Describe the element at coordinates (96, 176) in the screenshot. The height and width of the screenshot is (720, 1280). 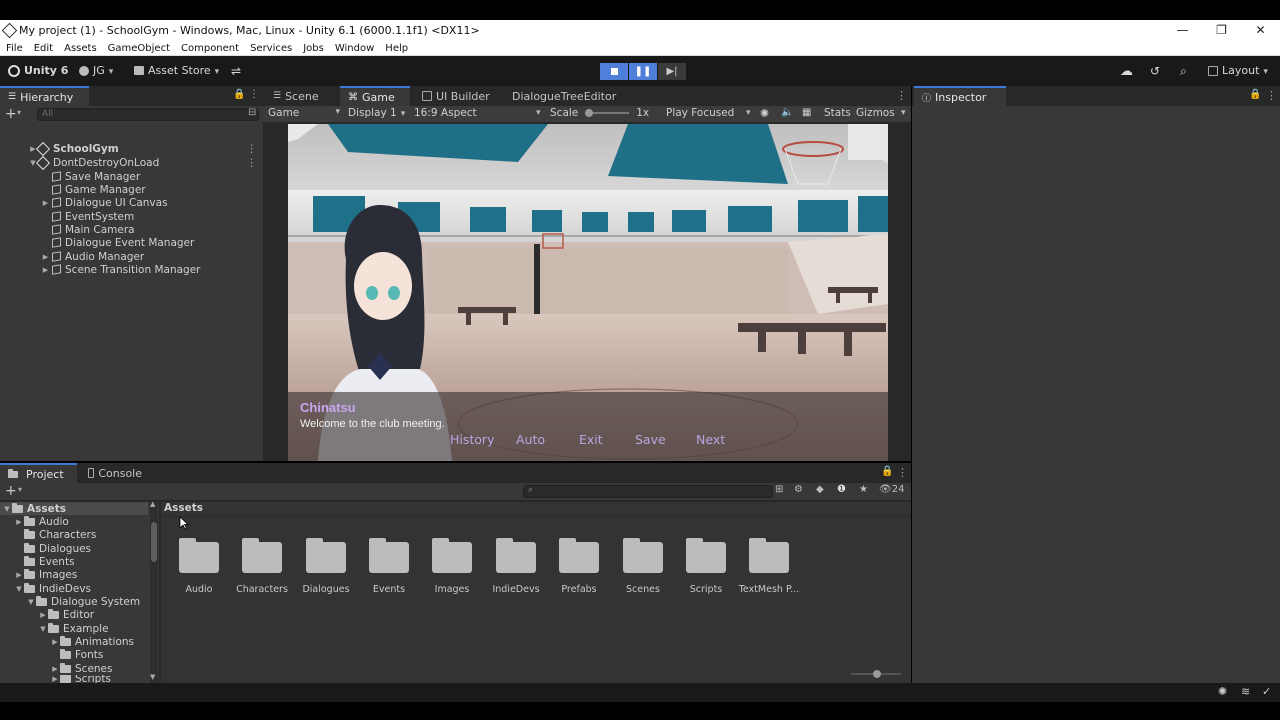
I see `hierarchy-item-save-manager: Save Manager` at that location.